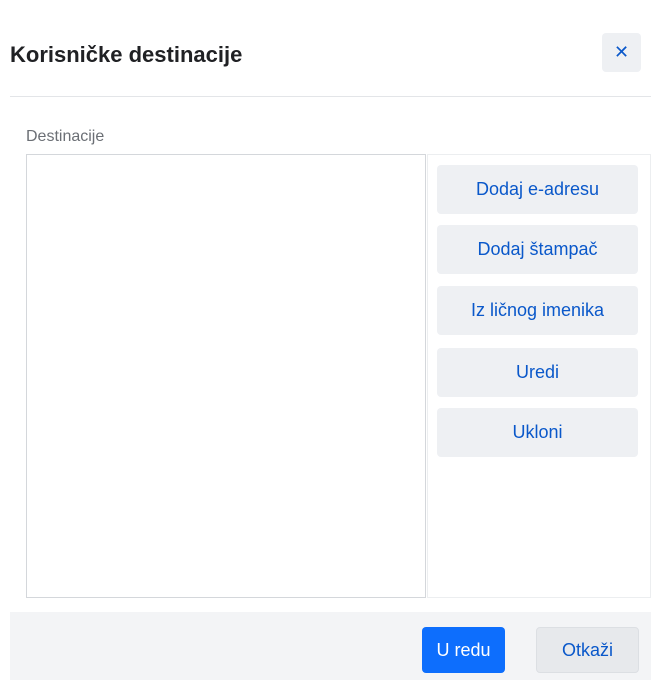 Image resolution: width=651 pixels, height=680 pixels. What do you see at coordinates (537, 432) in the screenshot?
I see `remove-button: Ukloni` at bounding box center [537, 432].